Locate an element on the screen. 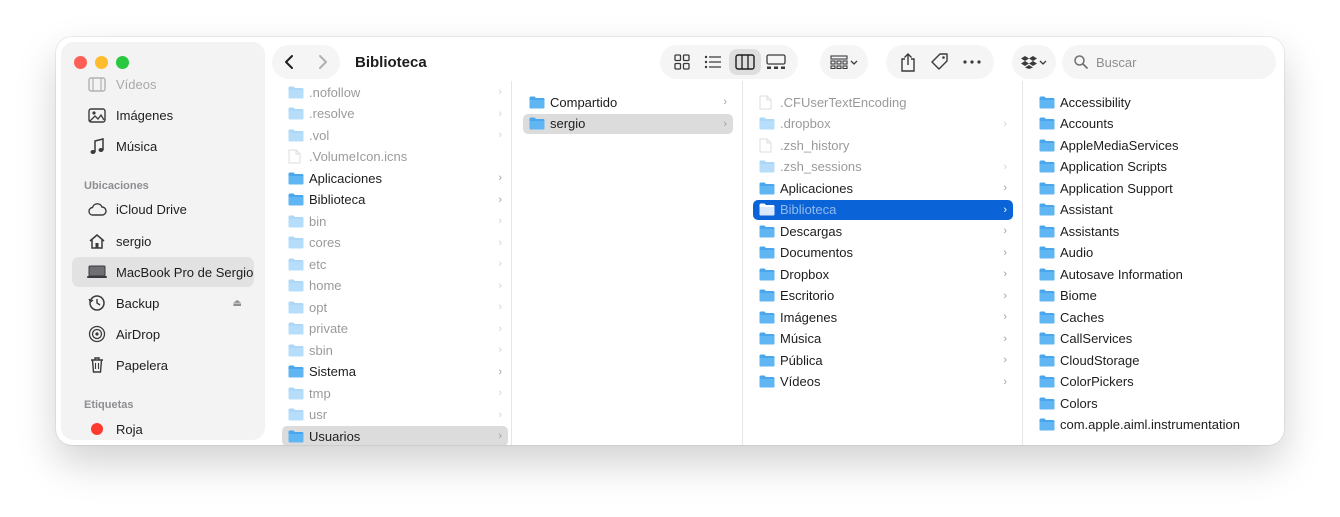 The image size is (1340, 517). folder-row: Caches is located at coordinates (1153, 317).